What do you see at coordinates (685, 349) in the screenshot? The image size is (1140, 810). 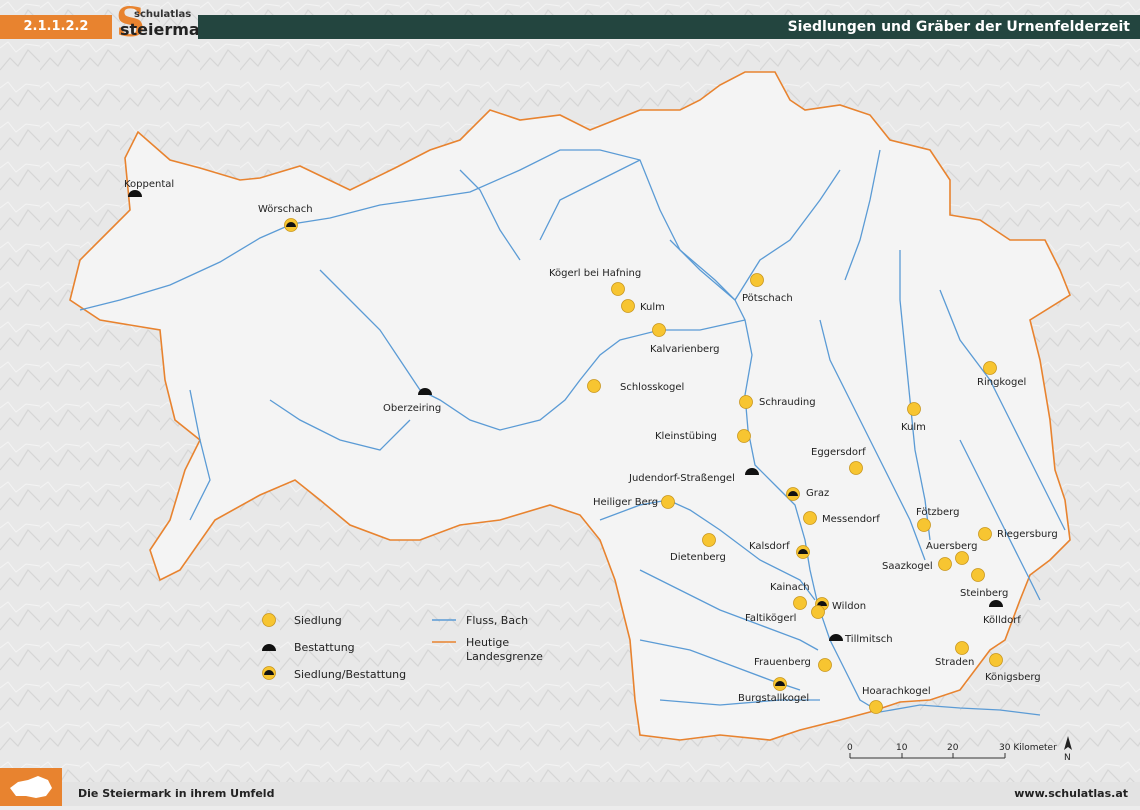 I see `site-label: Kalvarienberg` at bounding box center [685, 349].